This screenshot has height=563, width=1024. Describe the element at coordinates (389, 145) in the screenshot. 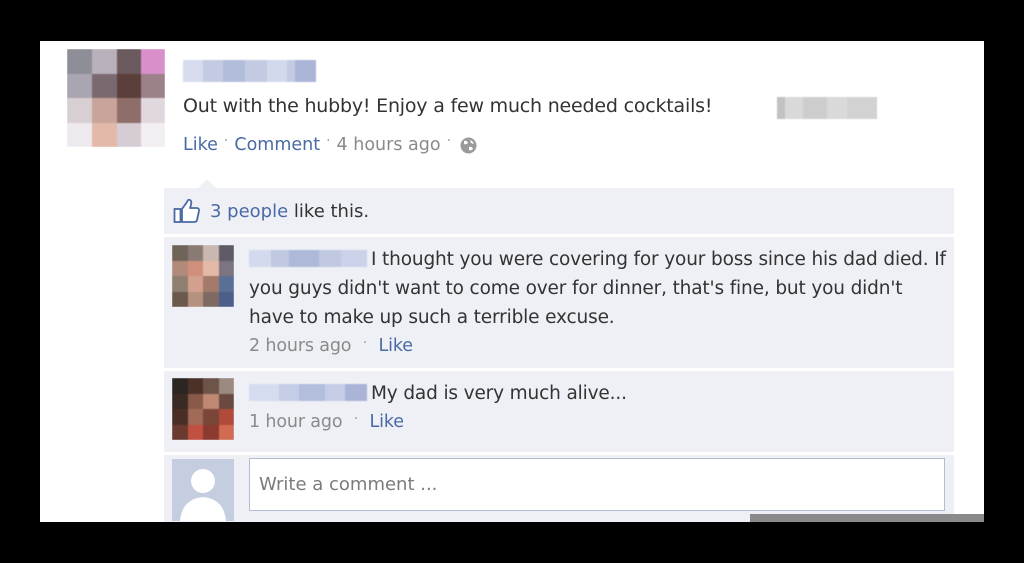

I see `post-timestamp: 4 hours ago` at that location.